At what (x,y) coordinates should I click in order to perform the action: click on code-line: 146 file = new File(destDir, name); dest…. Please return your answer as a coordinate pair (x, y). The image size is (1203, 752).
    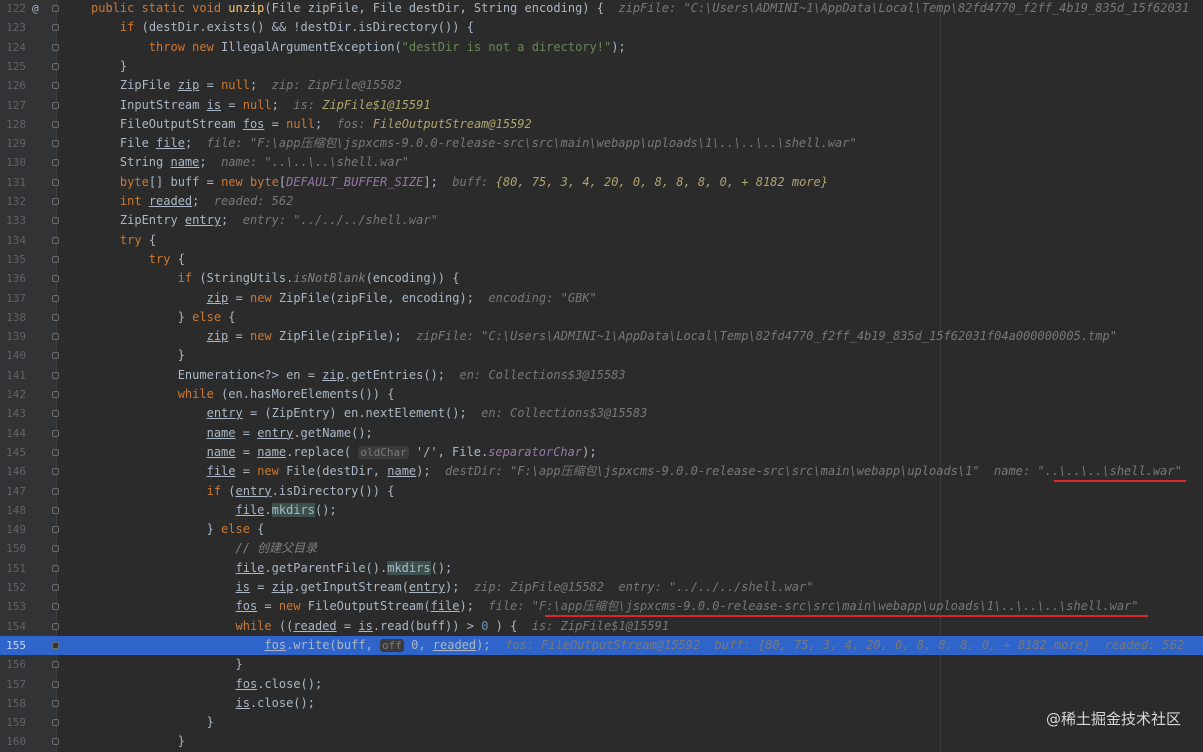
    Looking at the image, I should click on (601, 471).